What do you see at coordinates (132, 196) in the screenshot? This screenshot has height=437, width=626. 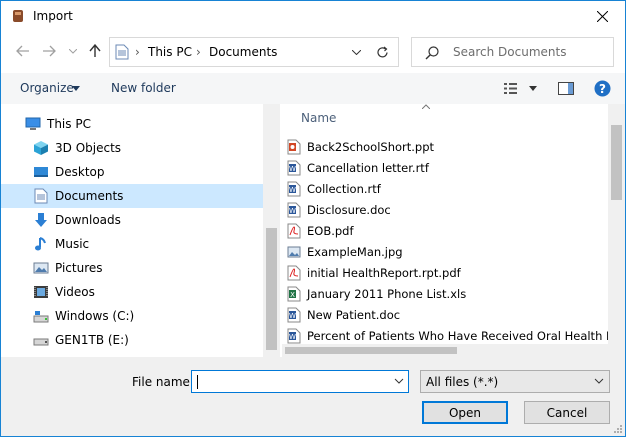 I see `nav-item-documents: Documents` at bounding box center [132, 196].